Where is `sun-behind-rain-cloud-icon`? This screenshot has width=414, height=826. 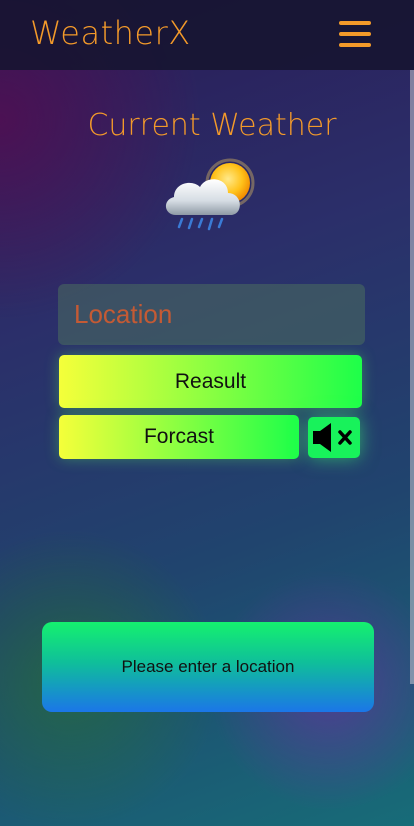 sun-behind-rain-cloud-icon is located at coordinates (208, 196).